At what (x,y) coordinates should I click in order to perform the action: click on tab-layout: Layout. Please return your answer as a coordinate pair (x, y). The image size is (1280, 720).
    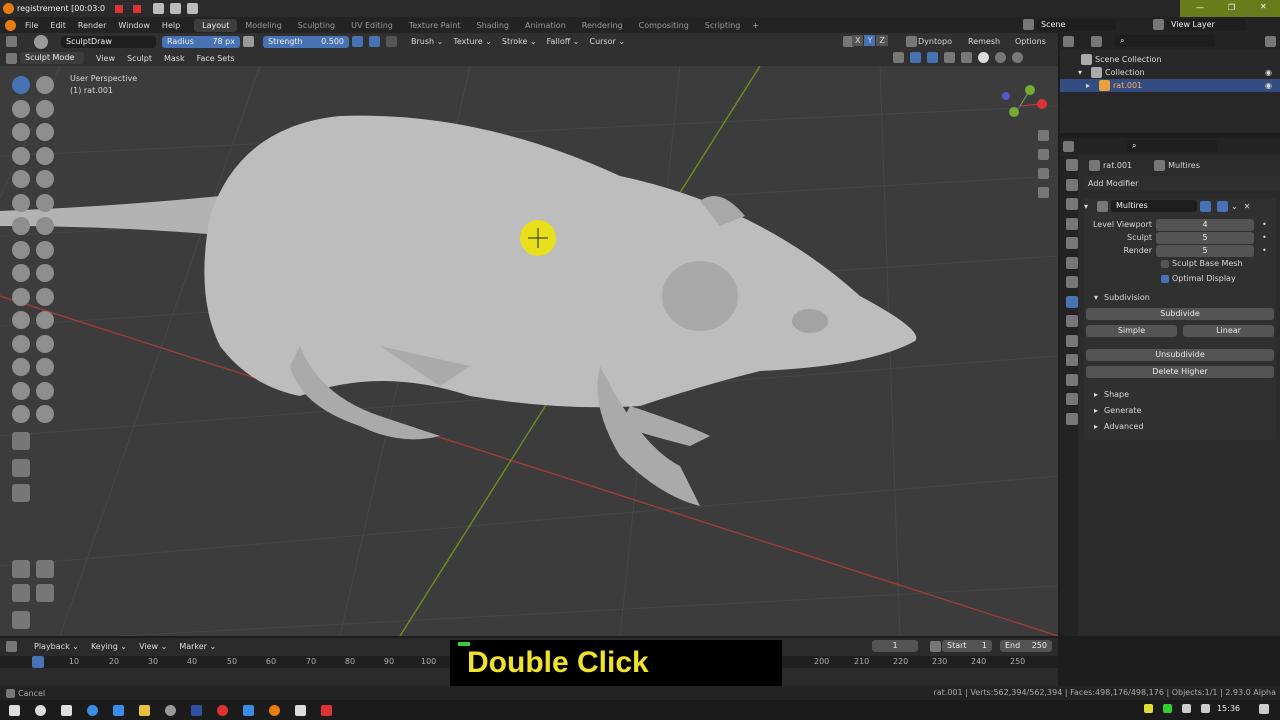
    Looking at the image, I should click on (216, 25).